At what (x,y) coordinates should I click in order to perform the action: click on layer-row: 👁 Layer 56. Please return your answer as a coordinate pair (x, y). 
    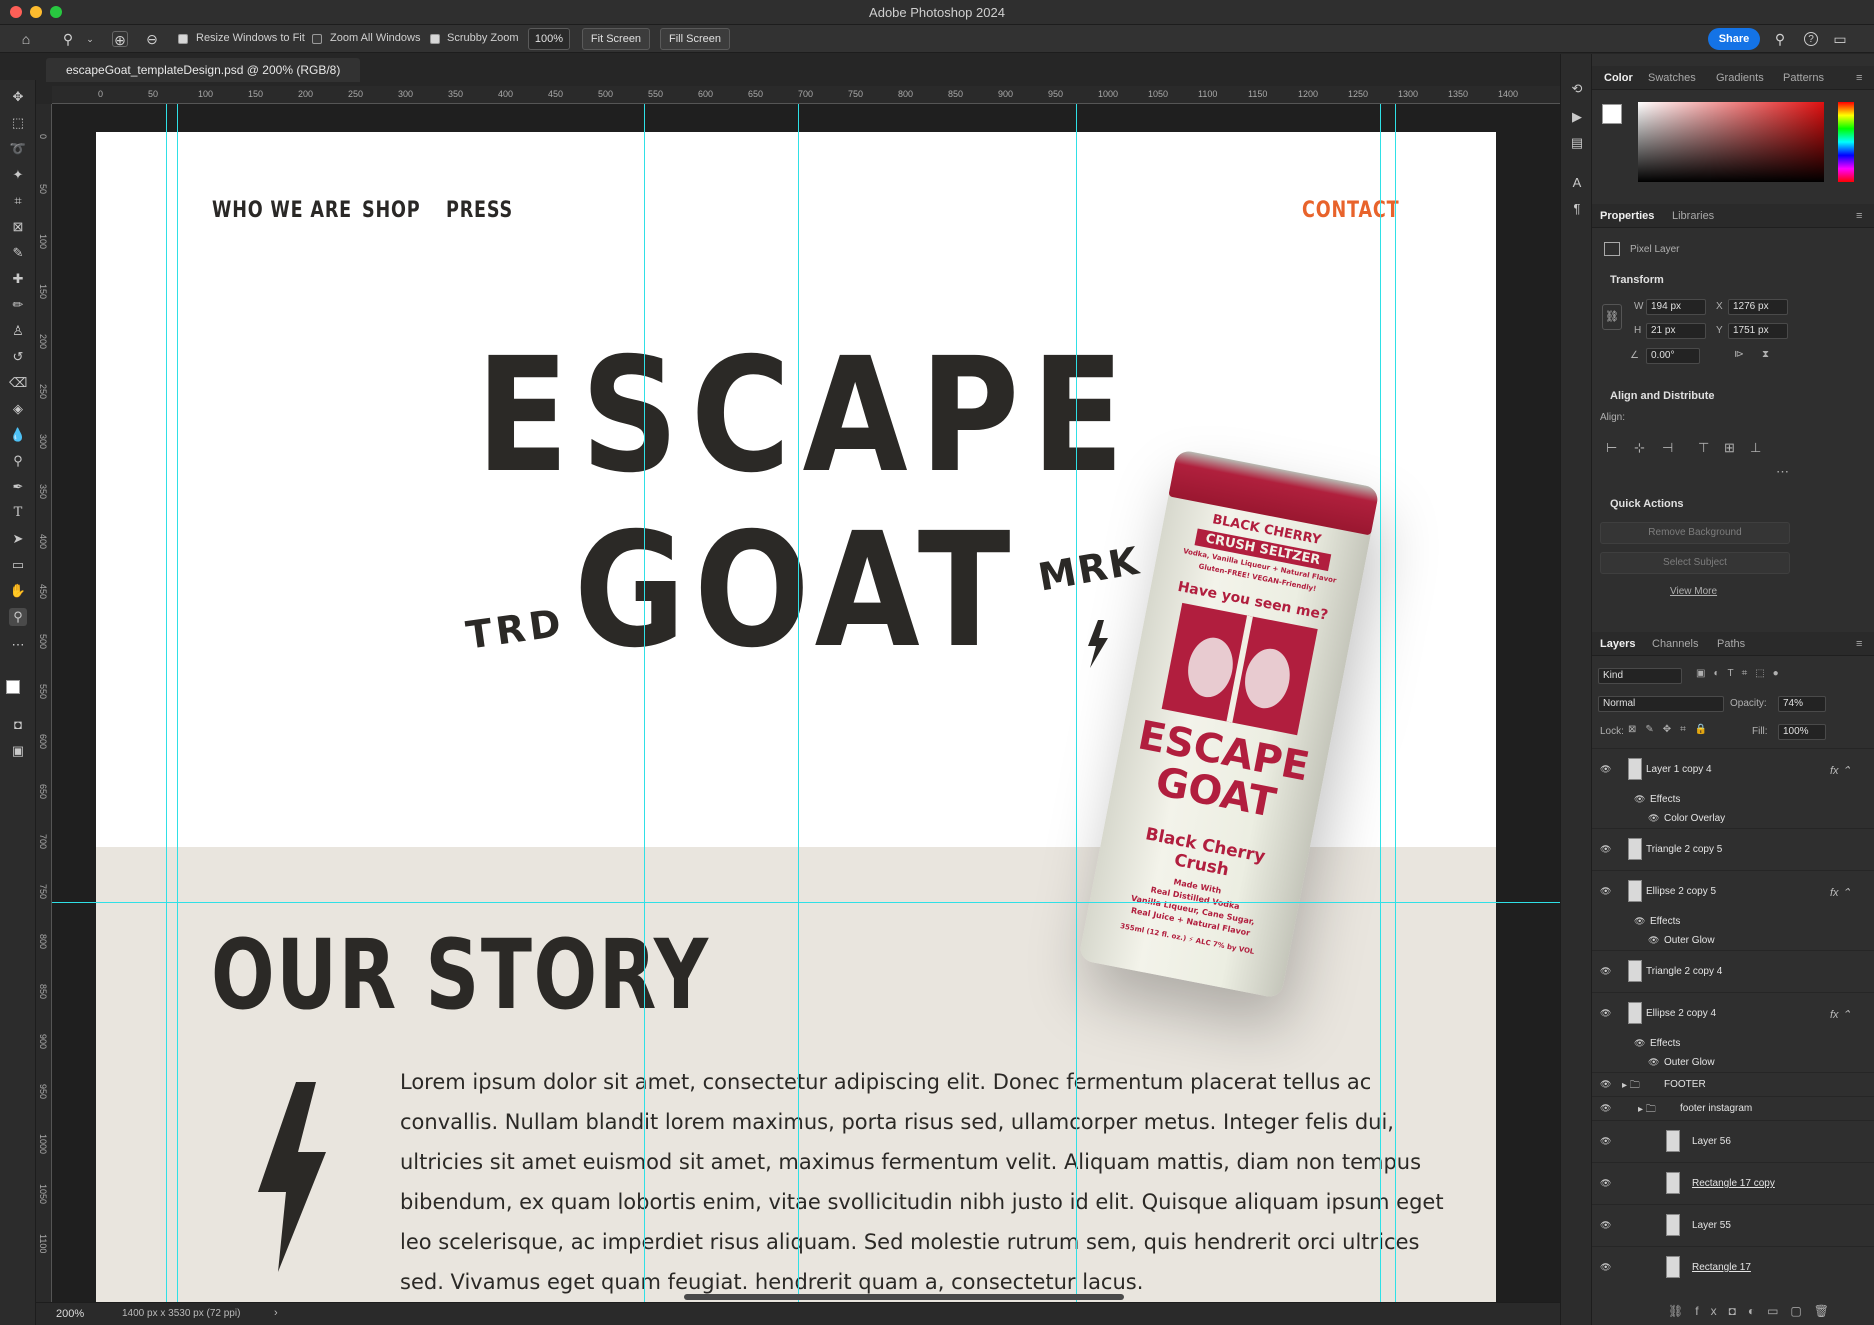
    Looking at the image, I should click on (1733, 1141).